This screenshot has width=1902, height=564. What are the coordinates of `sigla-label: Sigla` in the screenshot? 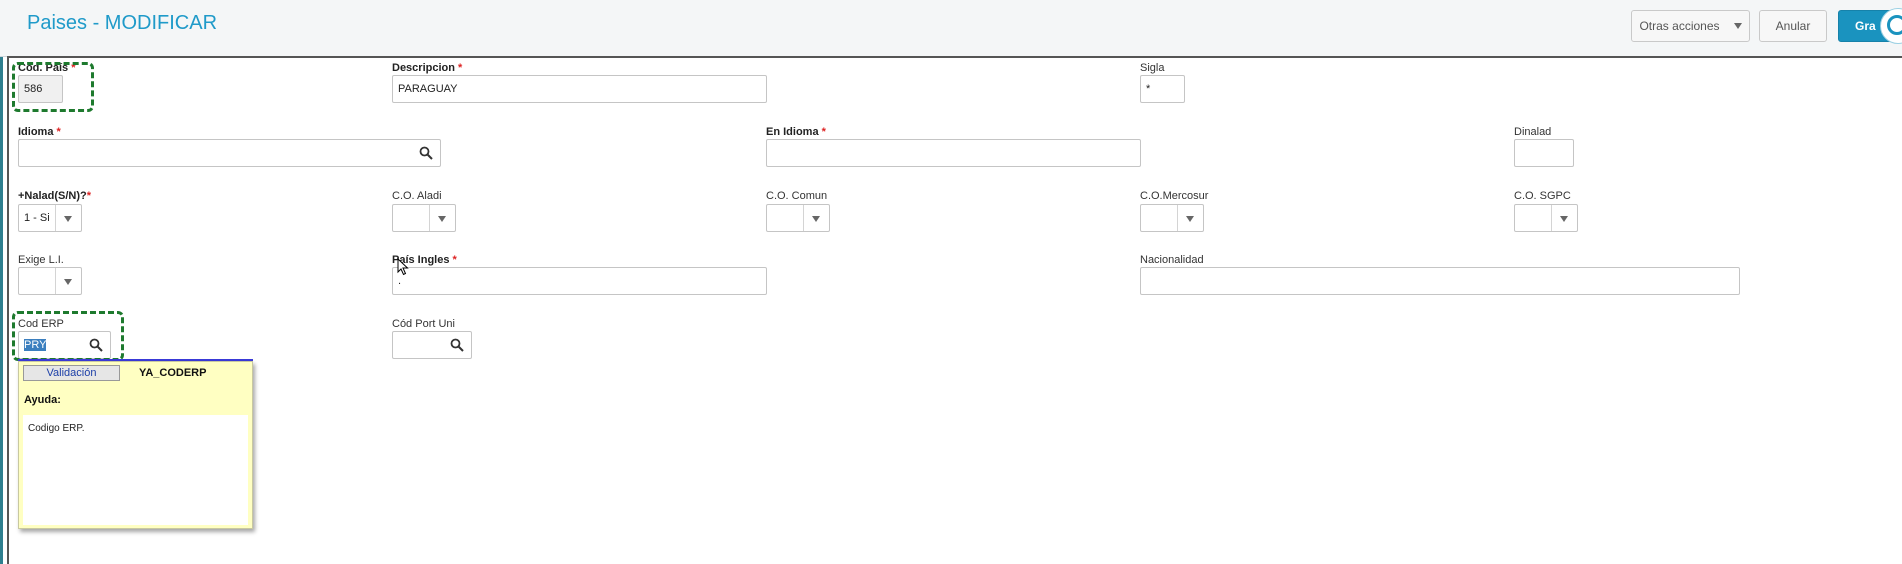 It's located at (1152, 68).